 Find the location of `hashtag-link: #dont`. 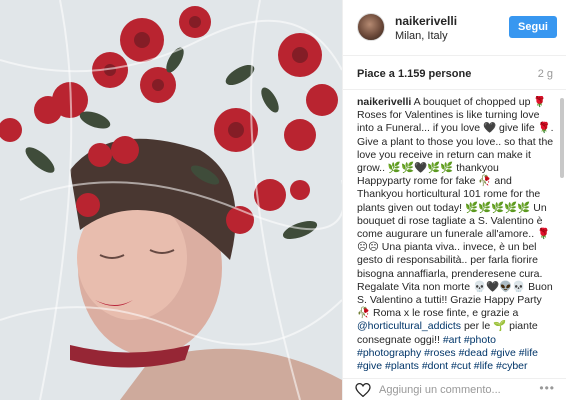

hashtag-link: #dont is located at coordinates (435, 366).